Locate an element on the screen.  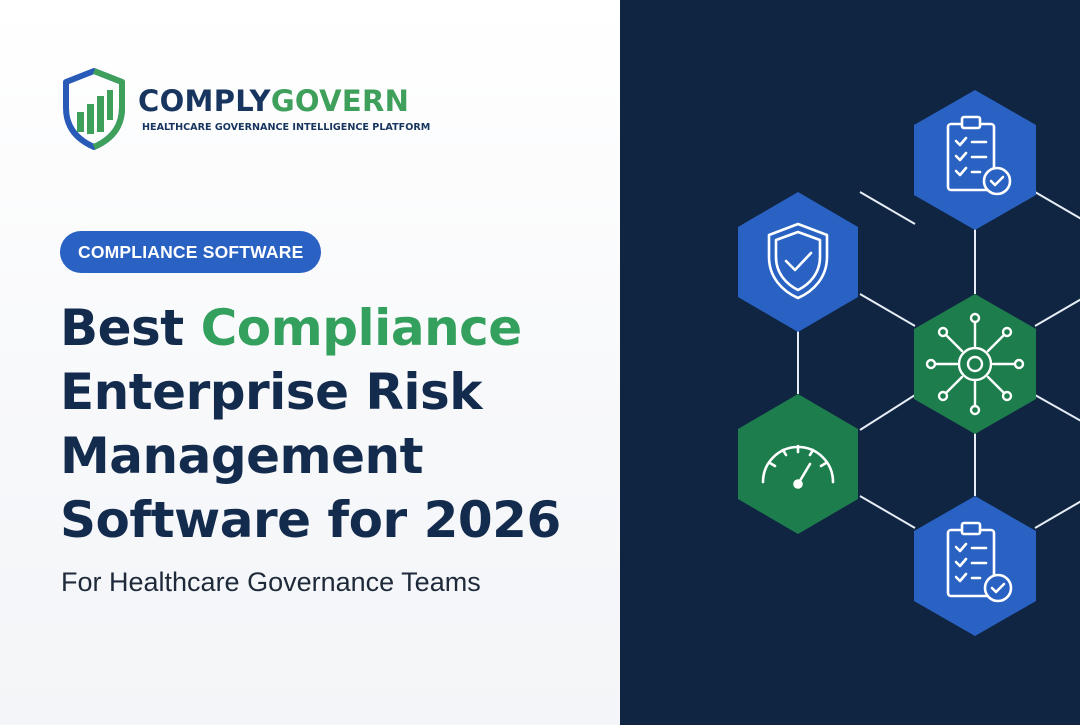
headline-line4: Software for 2026 is located at coordinates (310, 520).